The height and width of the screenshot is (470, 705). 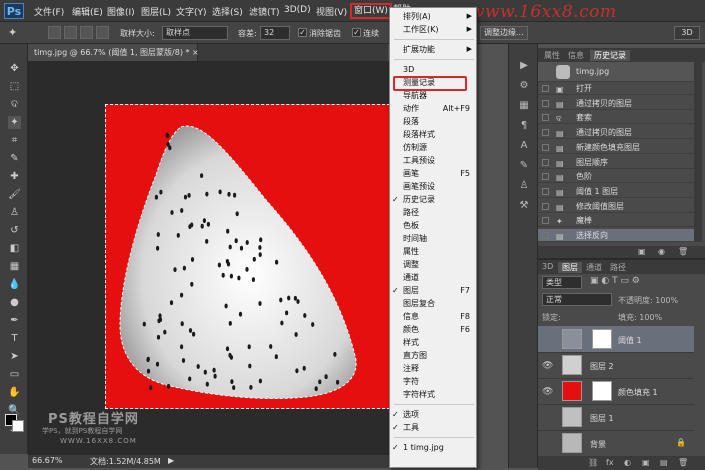 What do you see at coordinates (616, 417) in the screenshot?
I see `layer-row: 图层 1` at bounding box center [616, 417].